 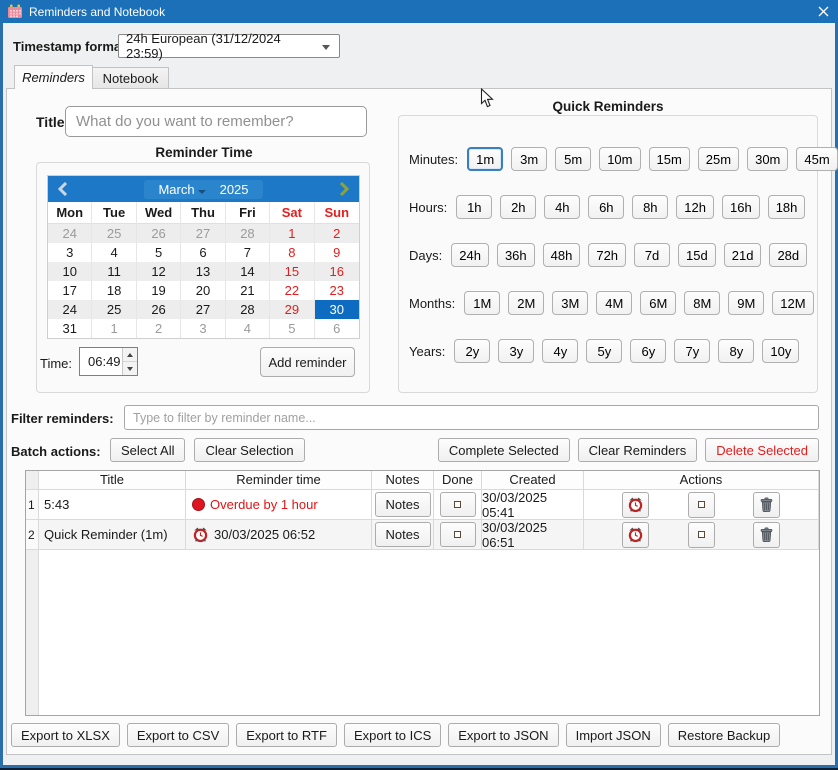 I want to click on quick-button-45m: 45m, so click(x=817, y=159).